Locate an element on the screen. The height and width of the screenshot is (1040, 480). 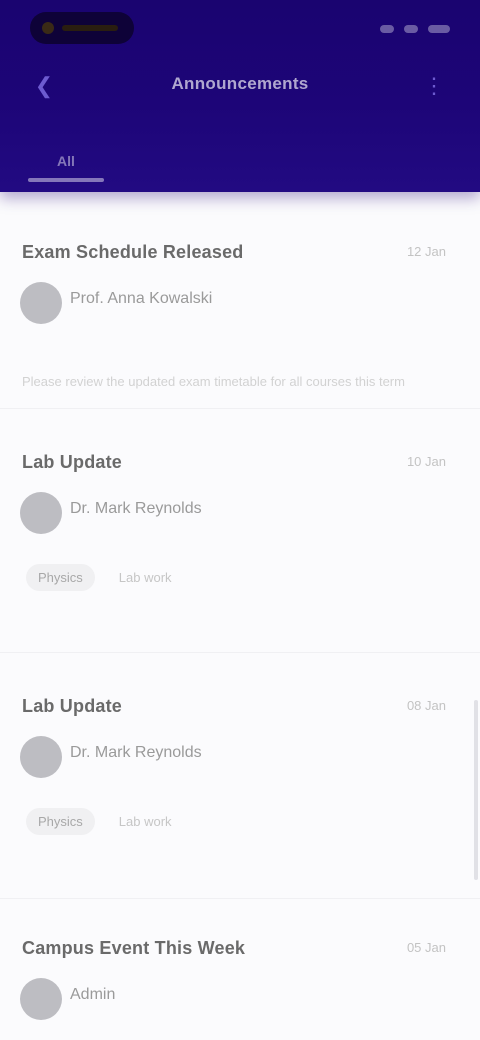
status-pill is located at coordinates (82, 28).